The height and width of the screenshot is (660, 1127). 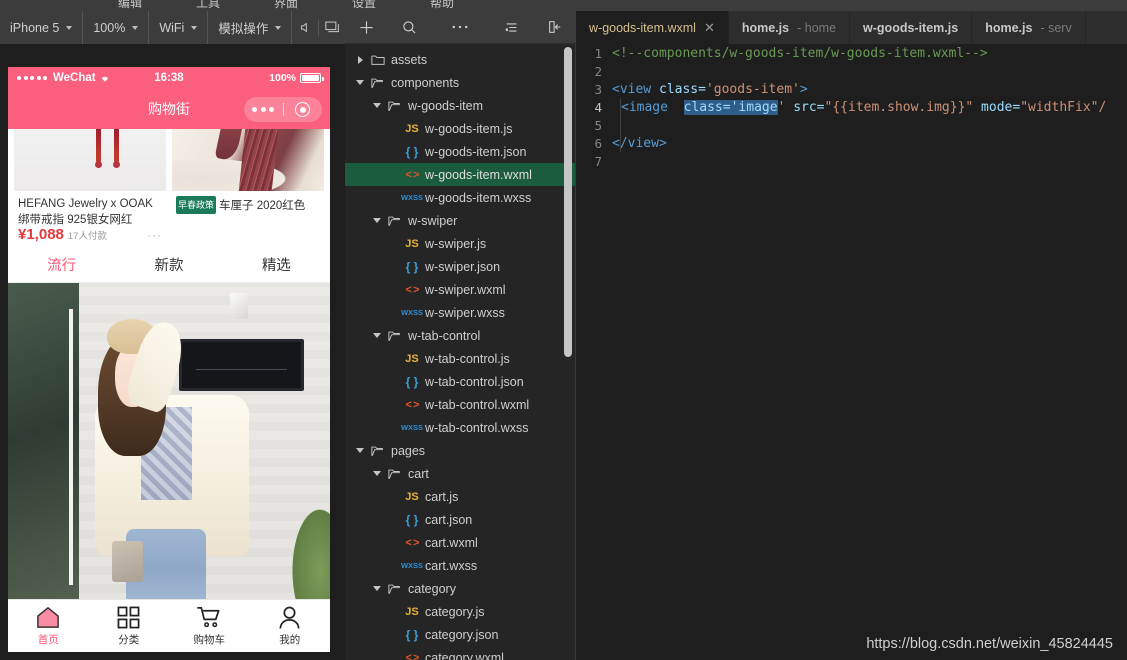 I want to click on editor-tab: w-goods-item.js, so click(x=911, y=27).